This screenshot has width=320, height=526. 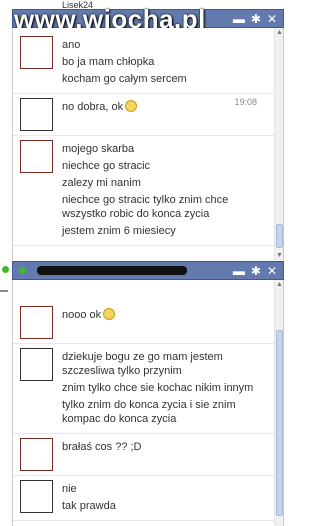 I want to click on message-group: nooo ok, so click(x=148, y=312).